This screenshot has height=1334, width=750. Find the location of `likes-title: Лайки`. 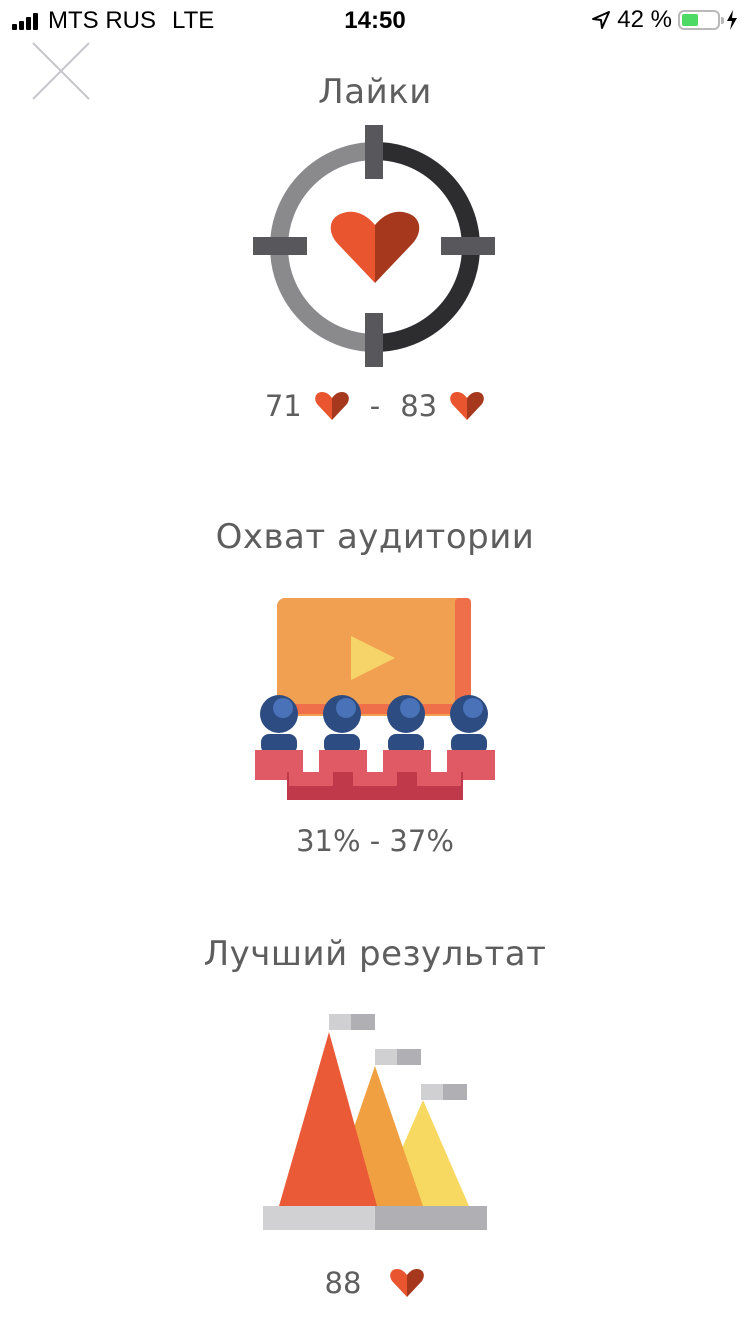

likes-title: Лайки is located at coordinates (375, 92).